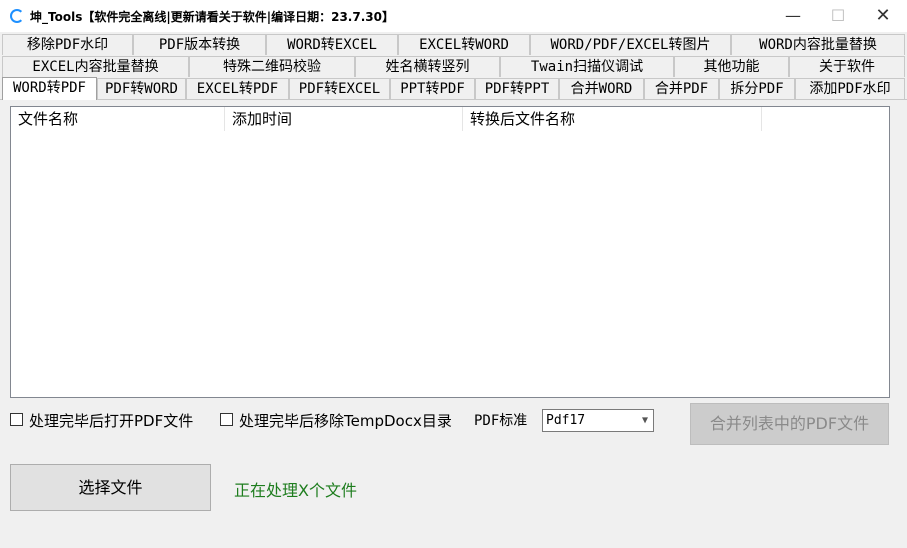 This screenshot has height=548, width=907. I want to click on select-files-button: 选择文件, so click(110, 487).